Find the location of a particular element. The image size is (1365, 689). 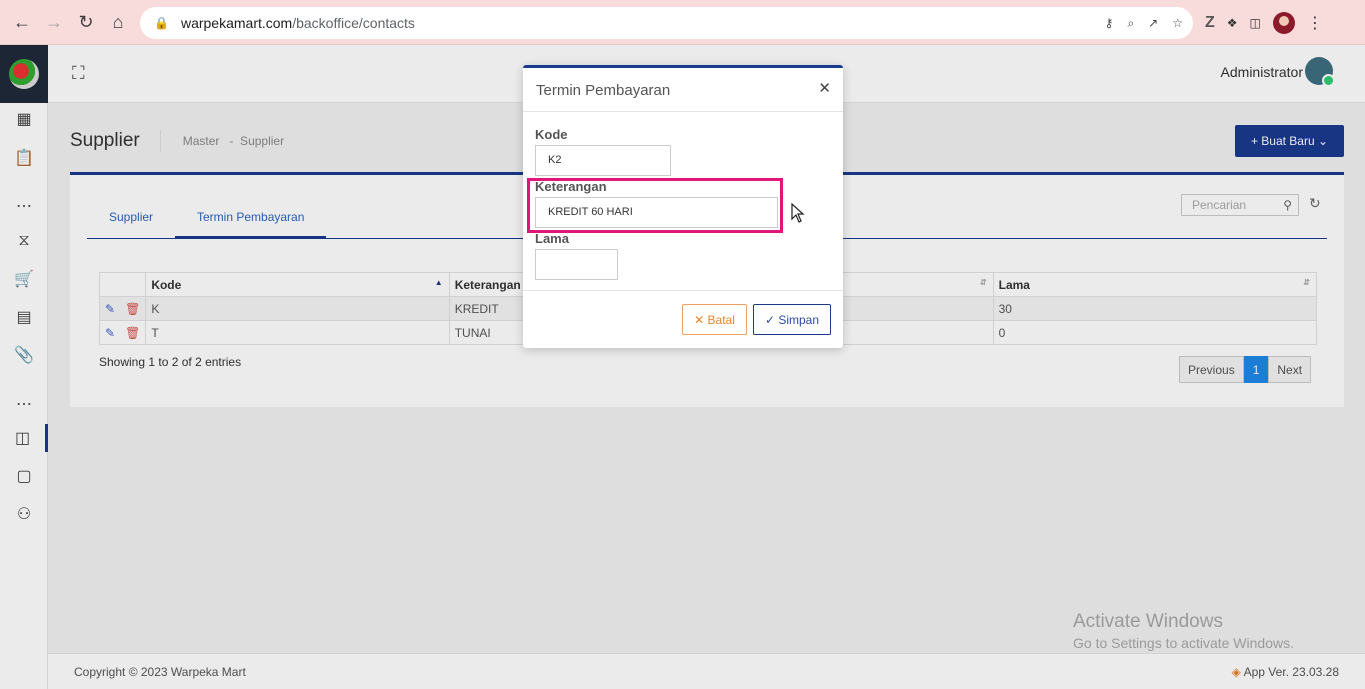

keterangan-label: Keterangan is located at coordinates (571, 186).